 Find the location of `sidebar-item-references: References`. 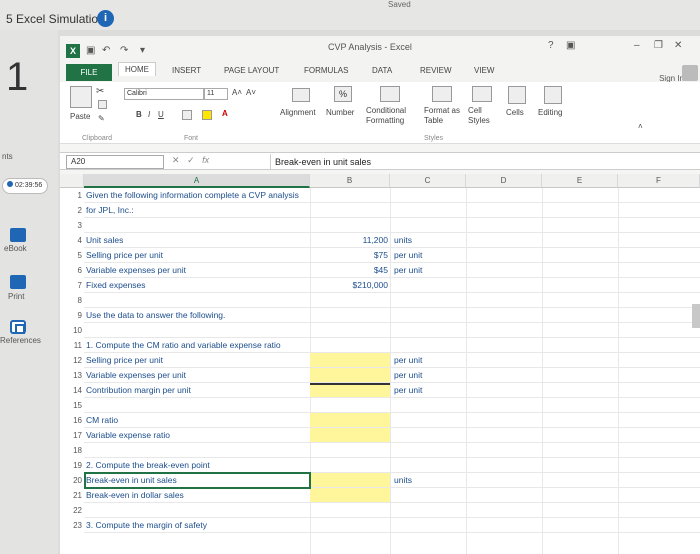

sidebar-item-references: References is located at coordinates (20, 340).